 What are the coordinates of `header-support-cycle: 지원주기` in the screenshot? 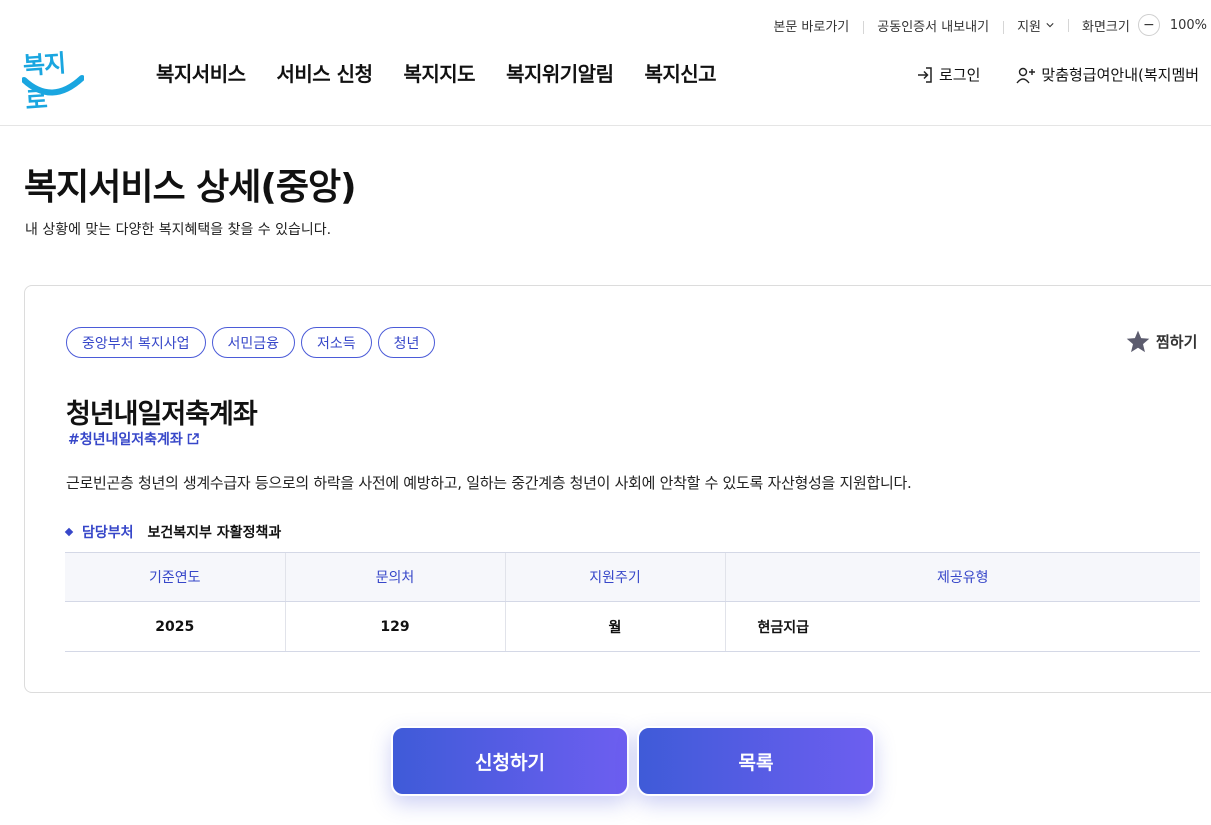 It's located at (614, 577).